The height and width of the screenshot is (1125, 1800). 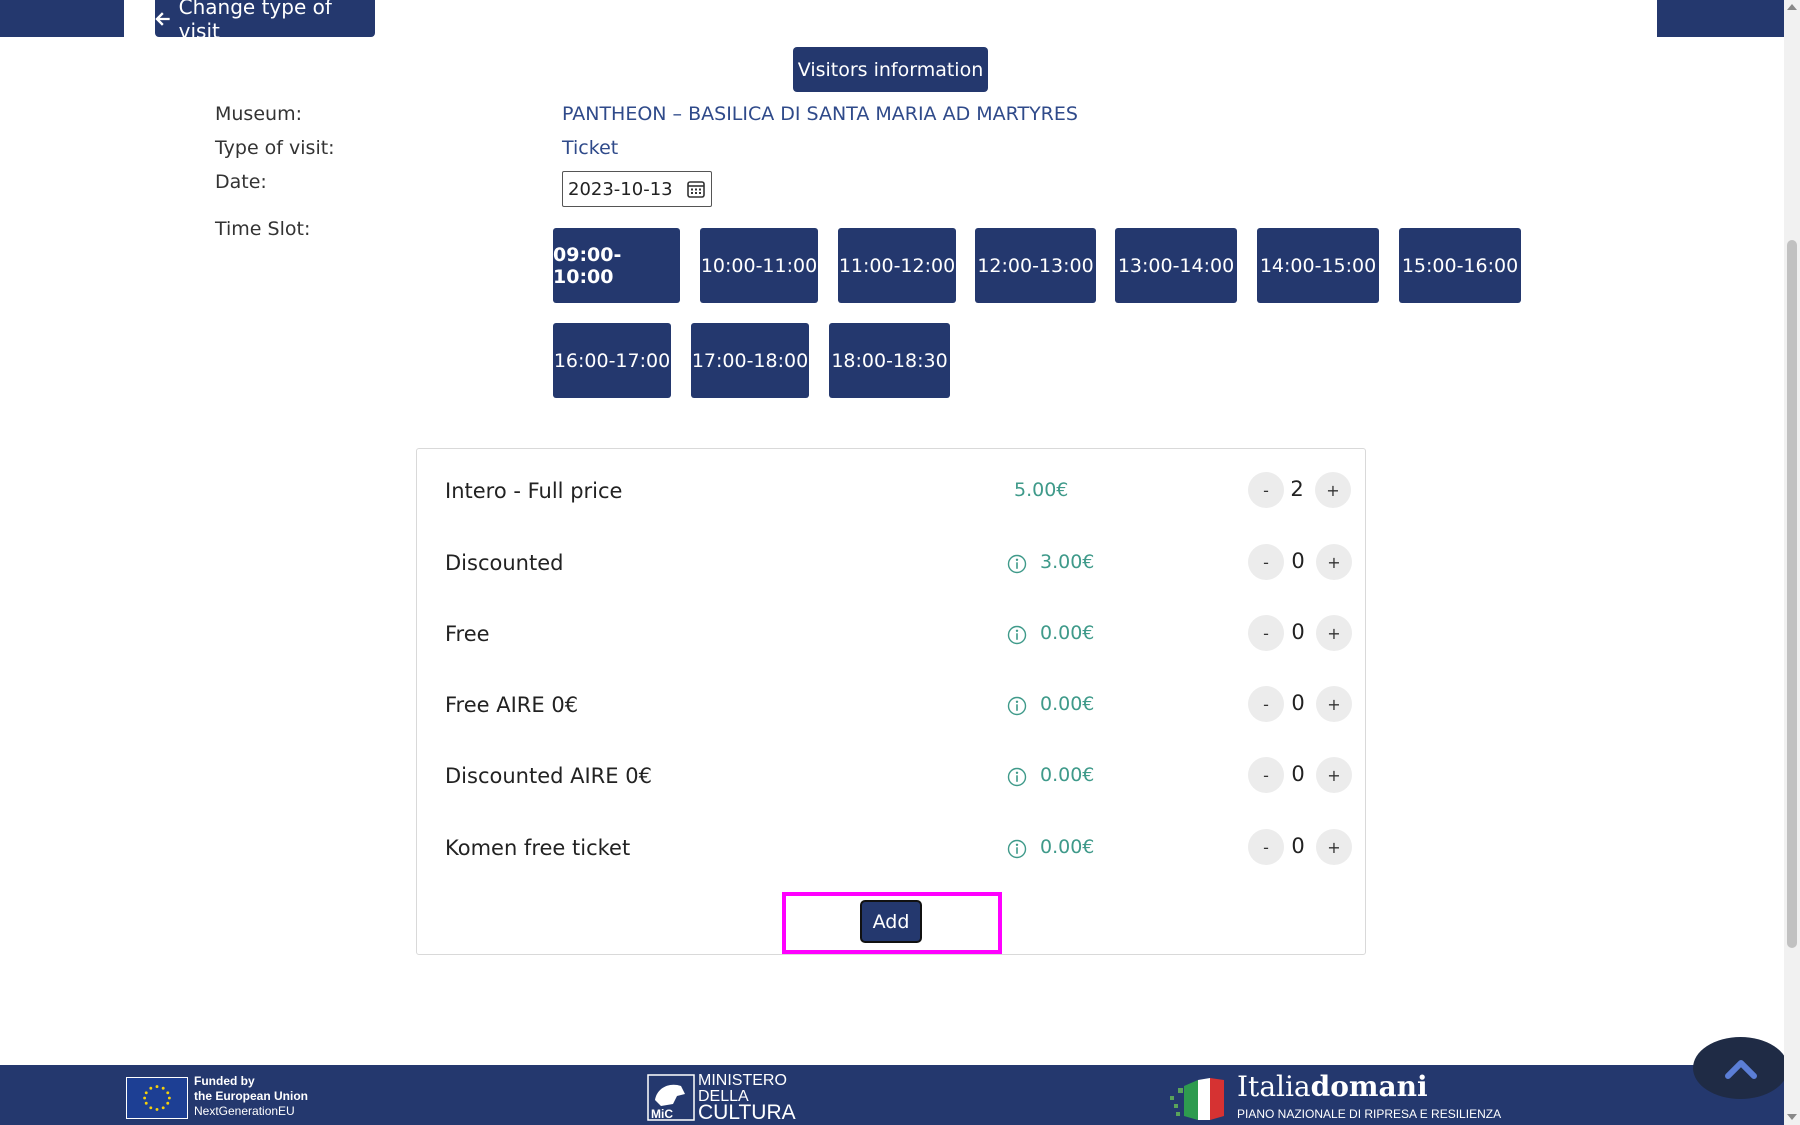 What do you see at coordinates (62, 18) in the screenshot?
I see `top-band-left` at bounding box center [62, 18].